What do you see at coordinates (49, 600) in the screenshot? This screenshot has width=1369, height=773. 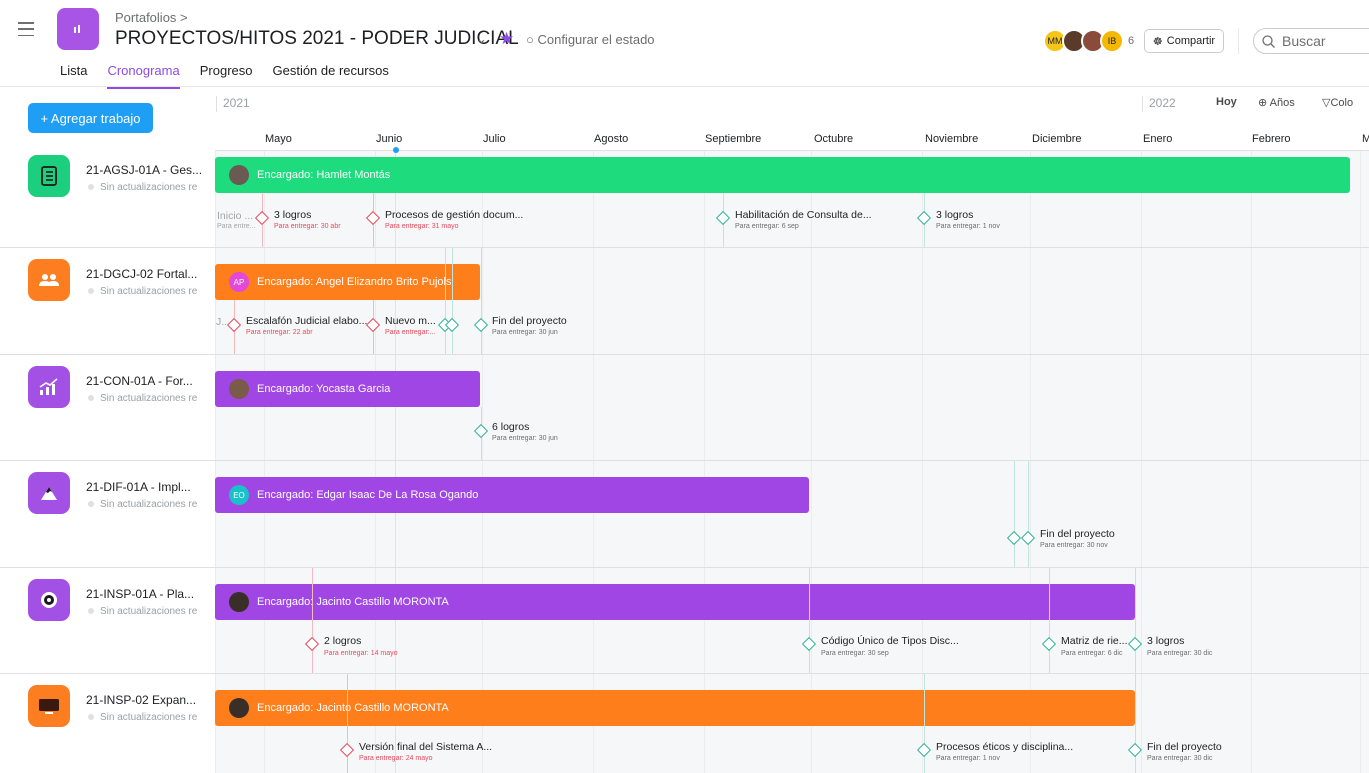 I see `target-icon` at bounding box center [49, 600].